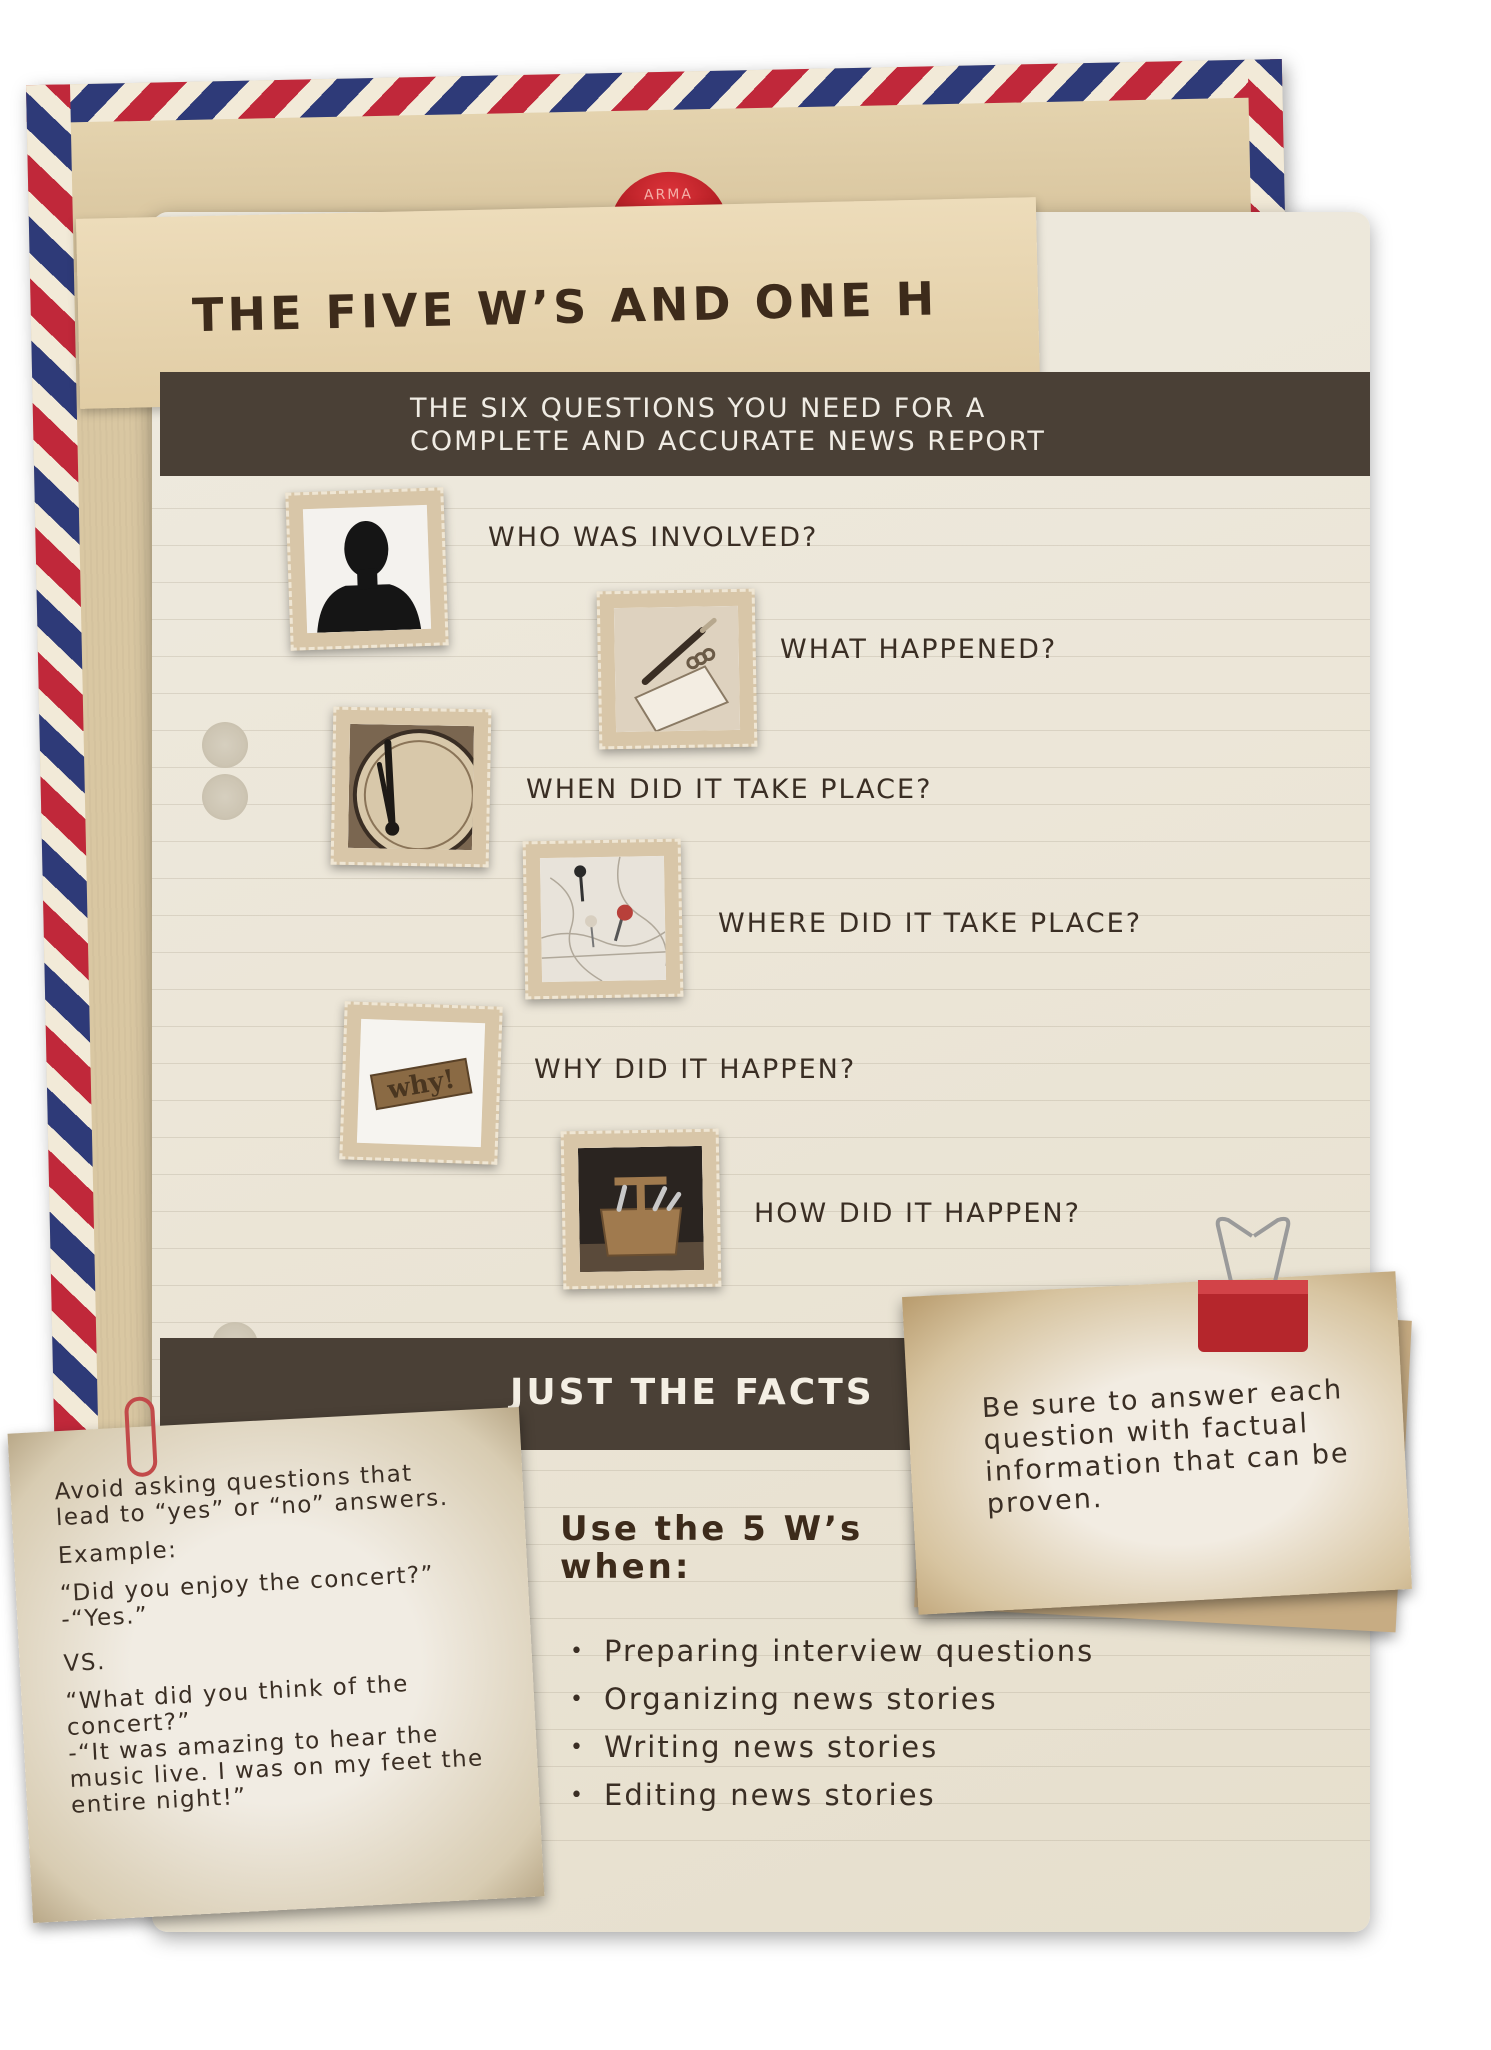 The image size is (1491, 2050). I want to click on question-why: WHY DID IT HAPPEN?, so click(695, 1069).